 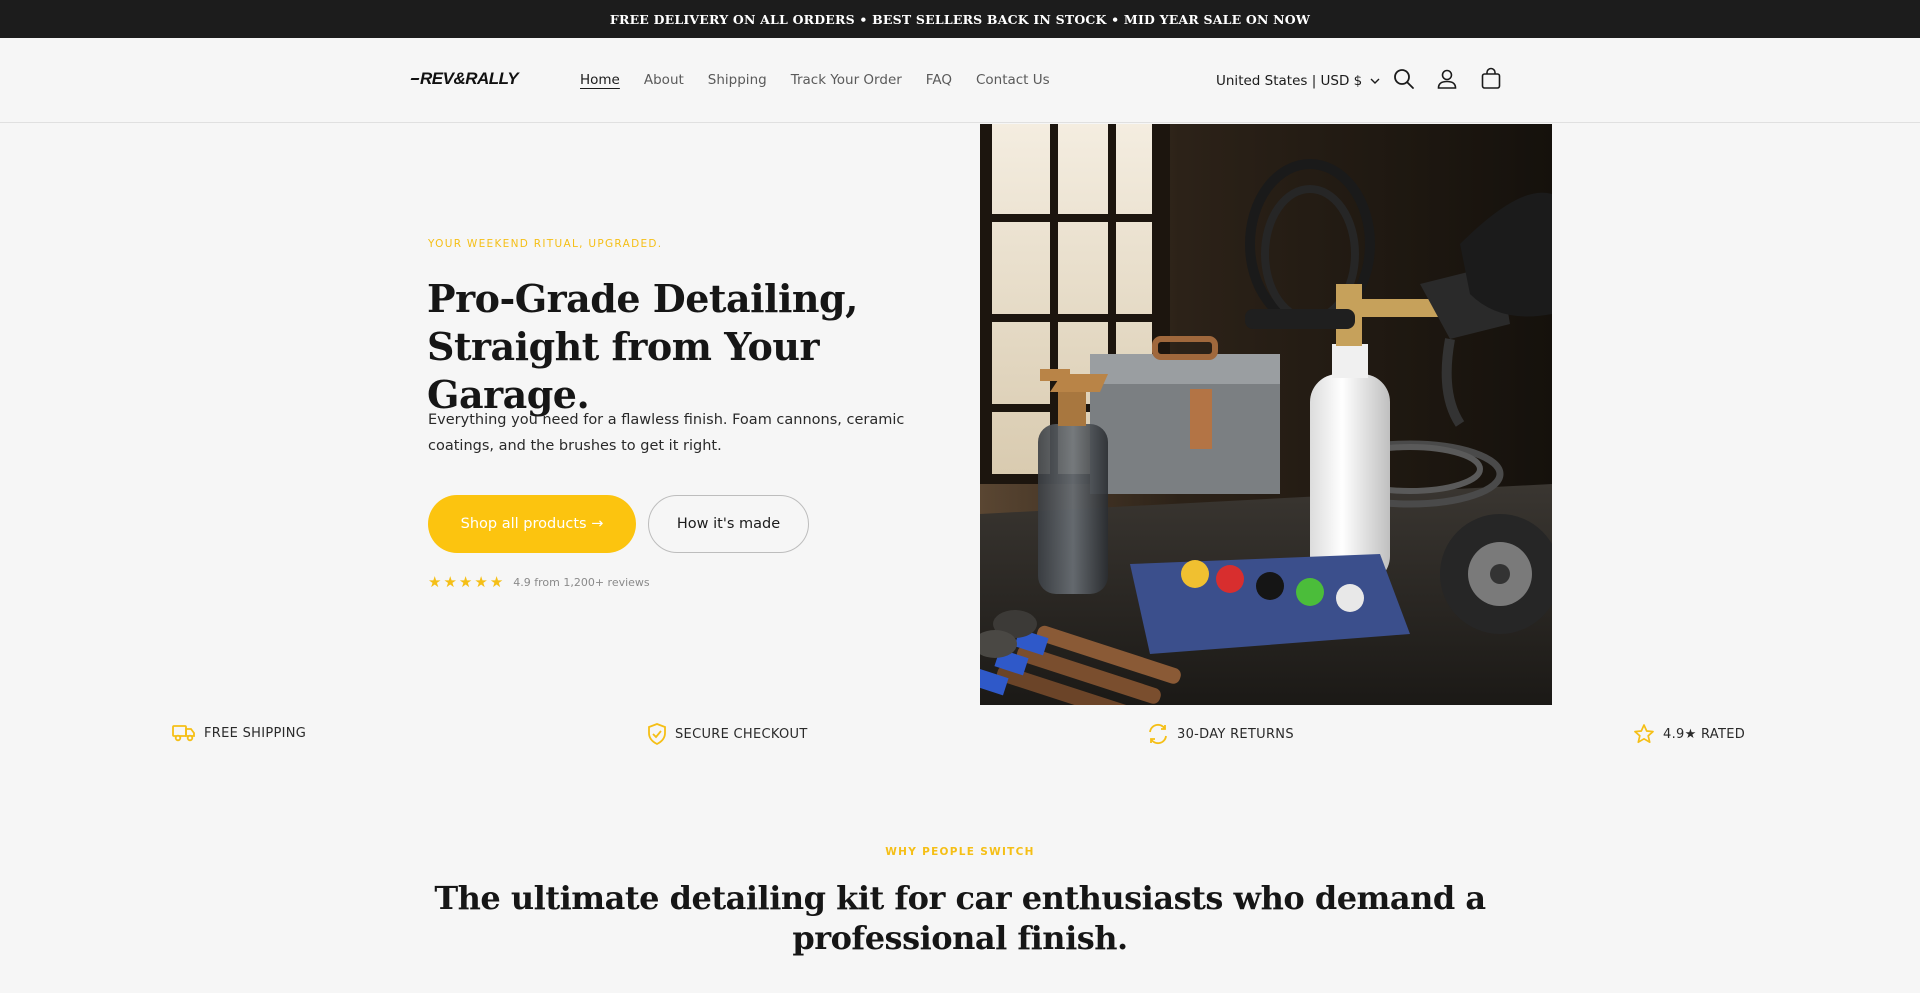 What do you see at coordinates (623, 370) in the screenshot?
I see `hero-headline-line2: Straight from Your Garage.` at bounding box center [623, 370].